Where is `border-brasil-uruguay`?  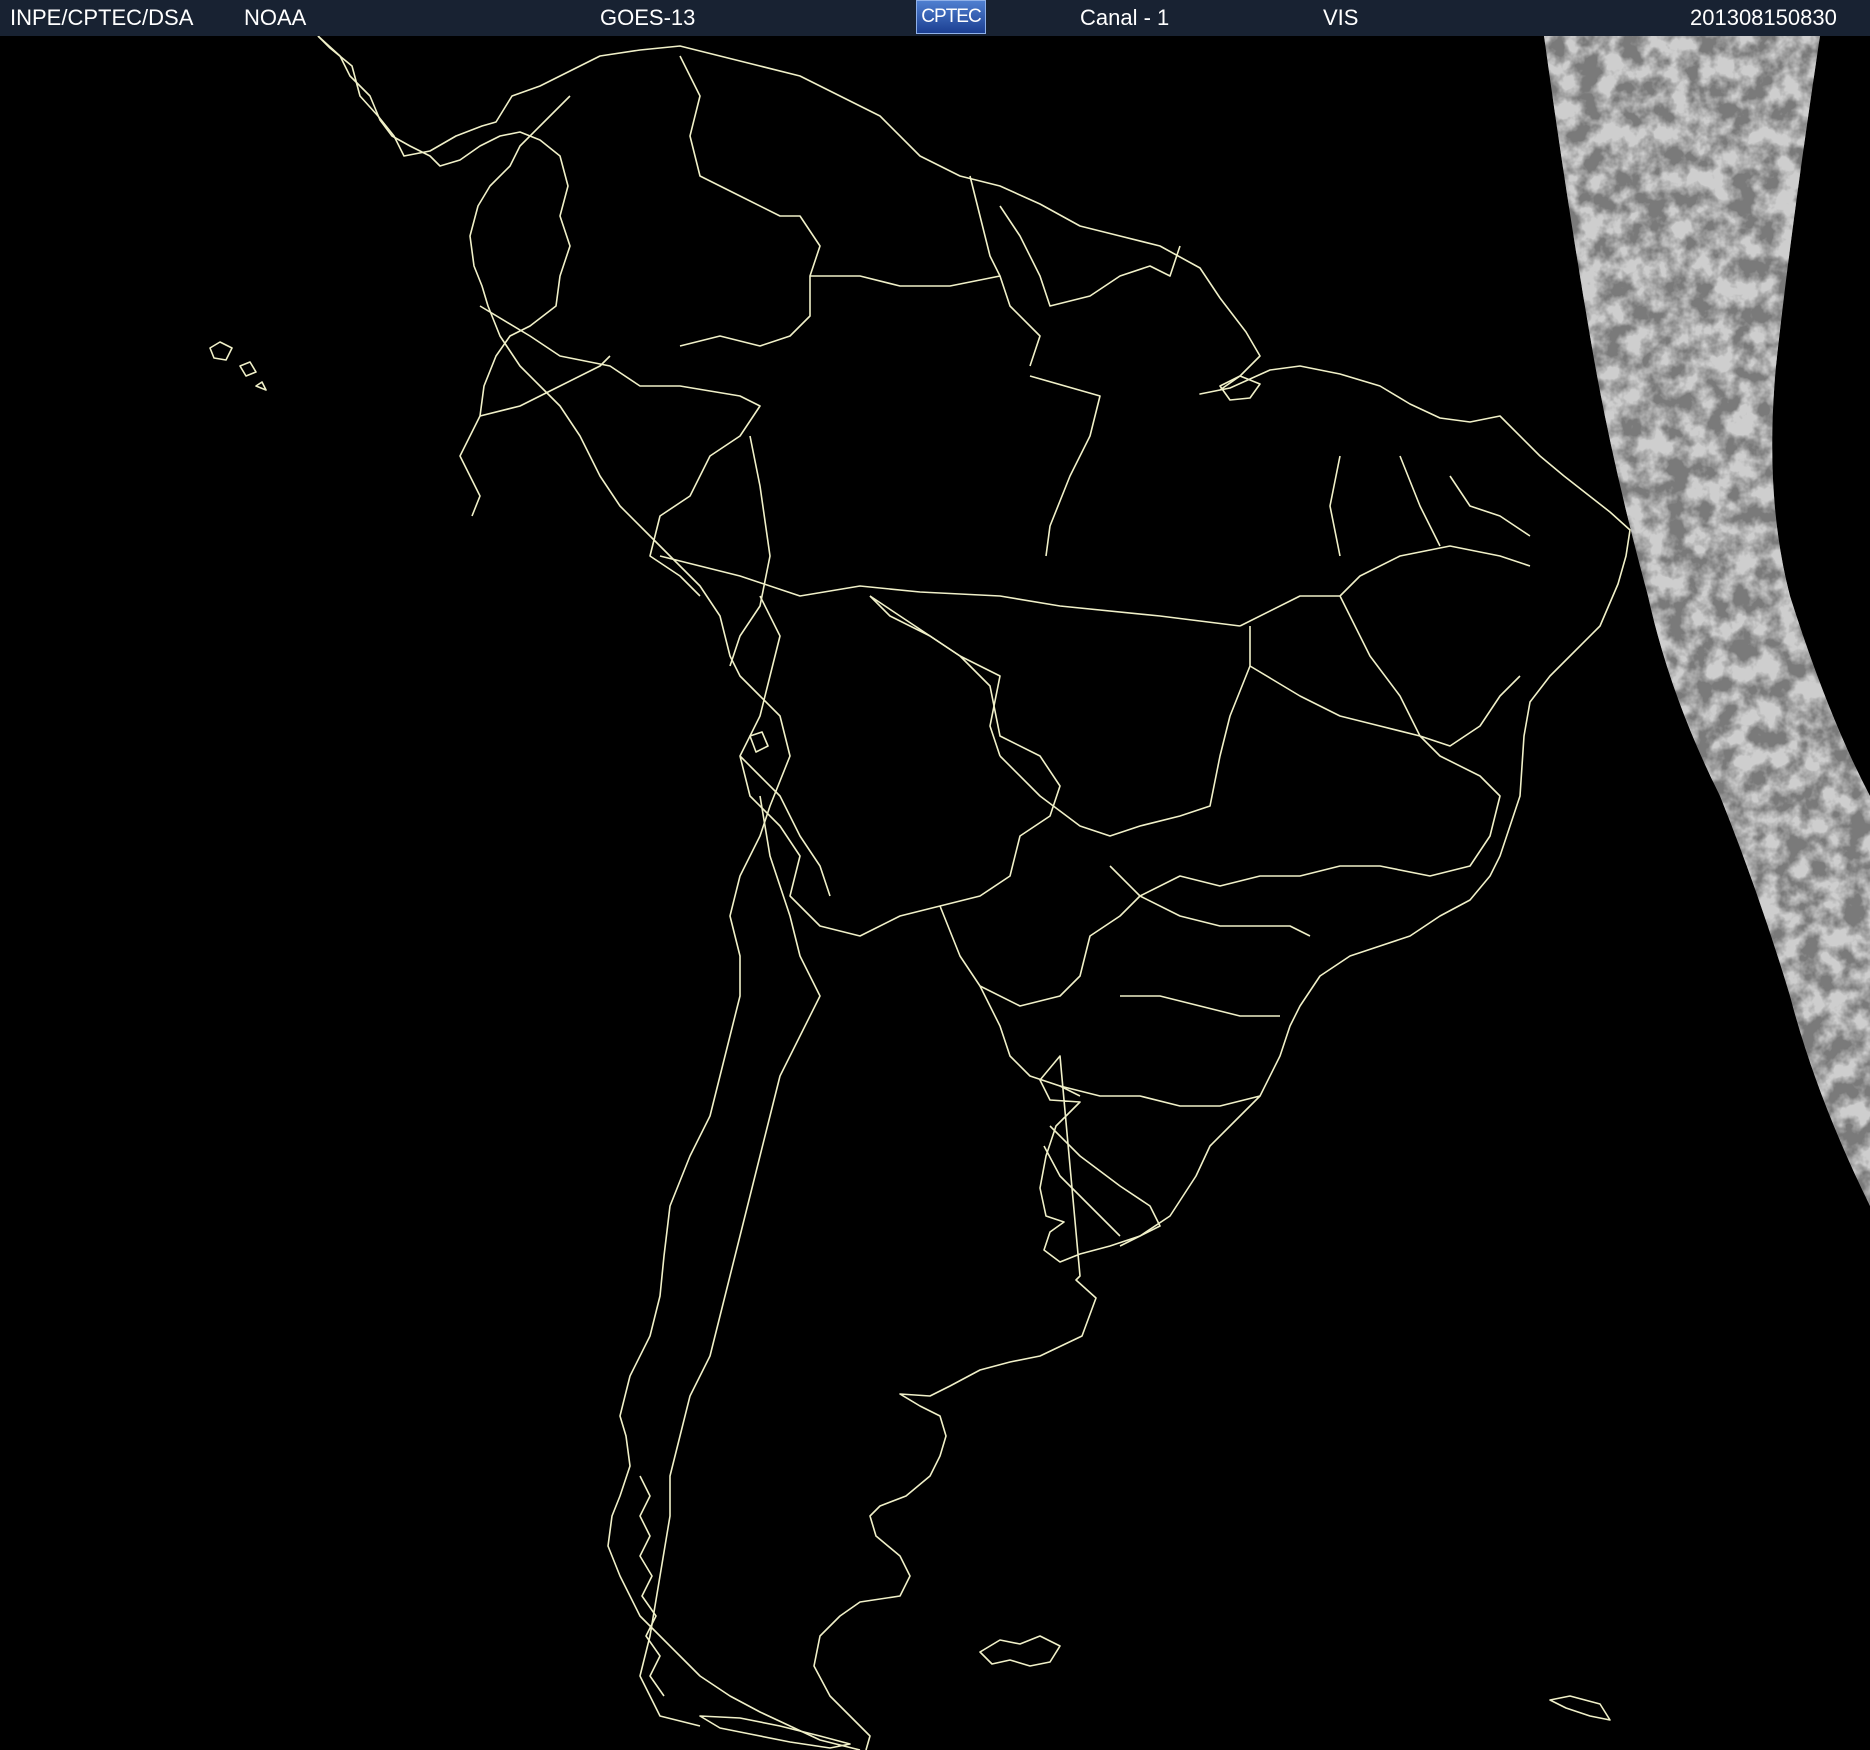 border-brasil-uruguay is located at coordinates (1082, 1191).